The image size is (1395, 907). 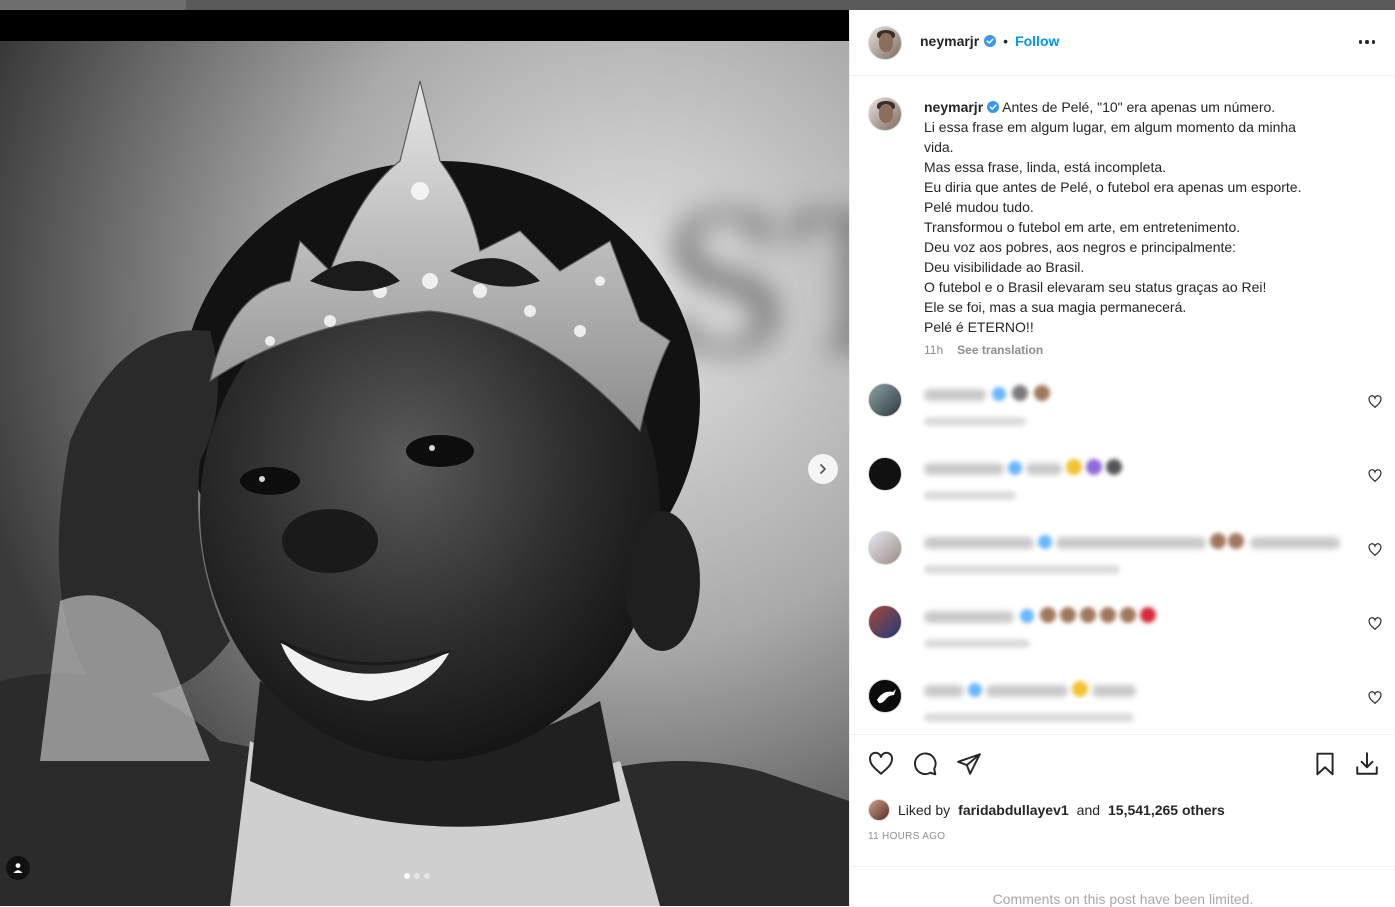 I want to click on liker-username: faridabdullayev1, so click(x=1013, y=810).